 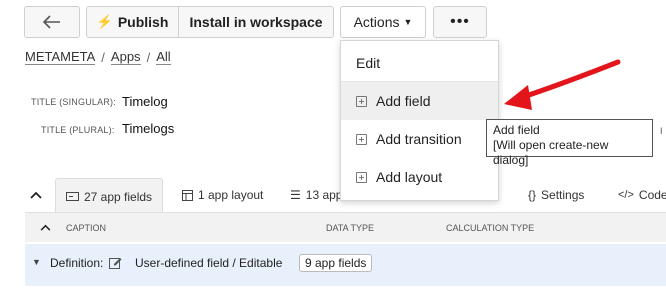 I want to click on tooltip: Add field [Will open create-new dialog], so click(x=569, y=143).